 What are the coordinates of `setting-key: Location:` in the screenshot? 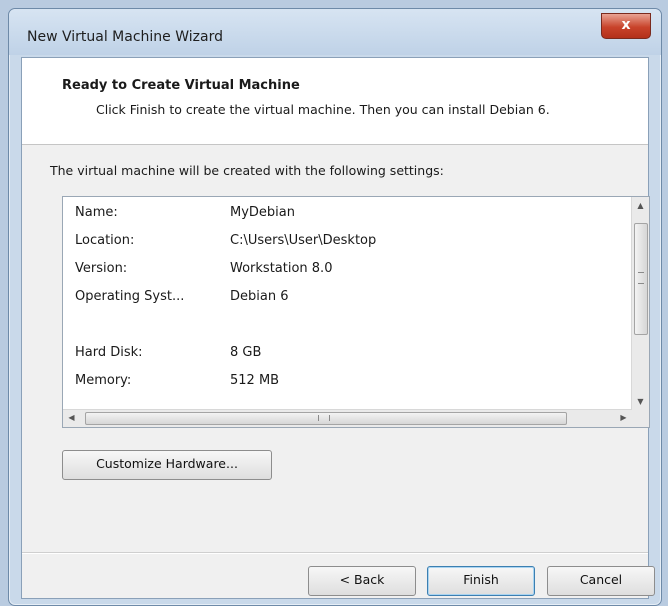 It's located at (105, 240).